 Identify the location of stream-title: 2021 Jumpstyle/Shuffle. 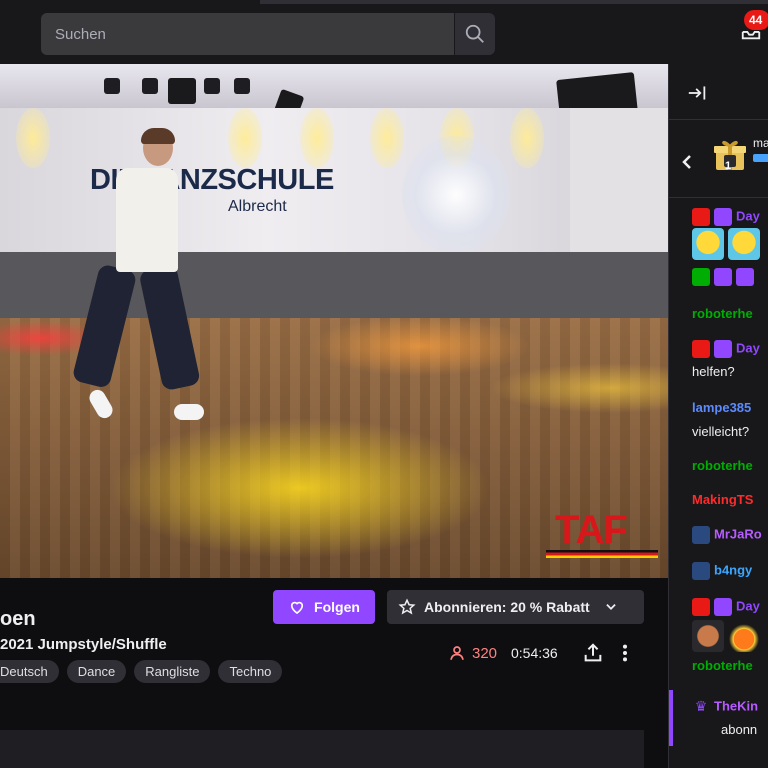
(83, 644).